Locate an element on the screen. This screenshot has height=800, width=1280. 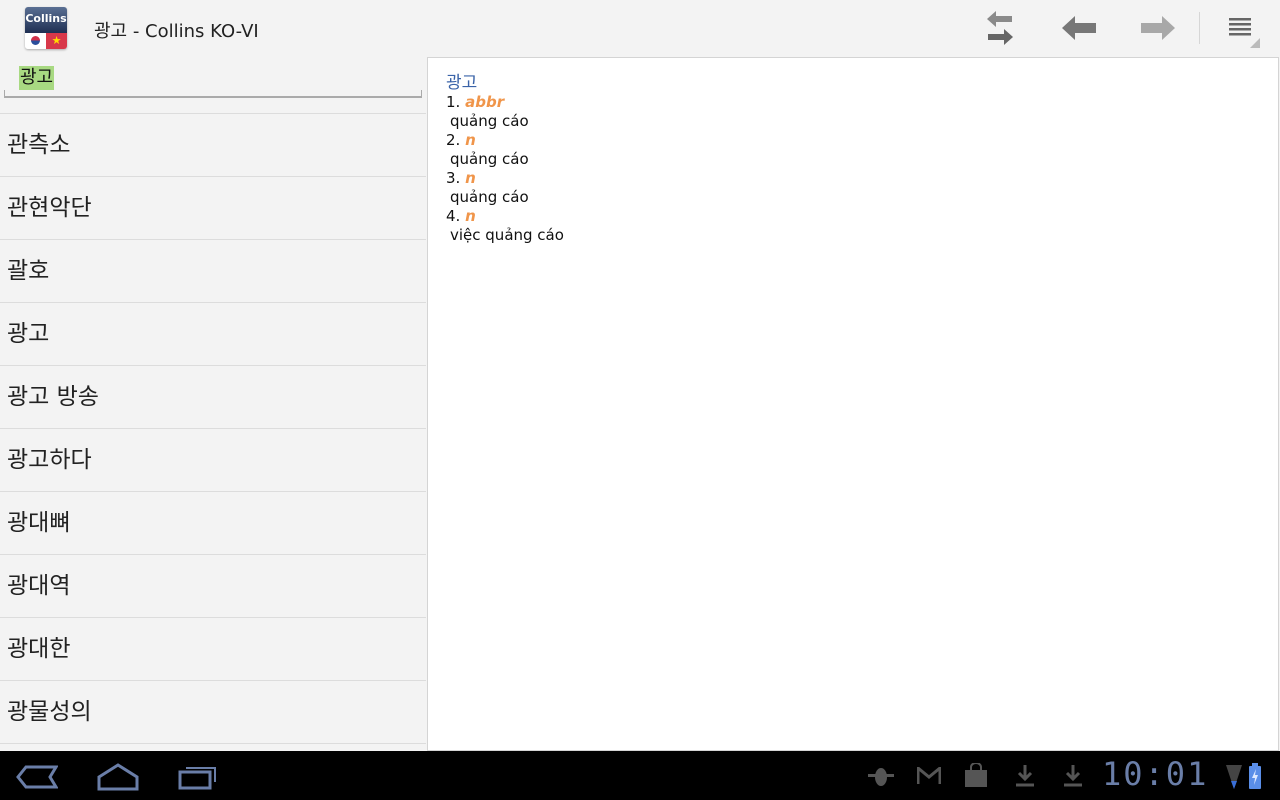
signal-icon is located at coordinates (1234, 777).